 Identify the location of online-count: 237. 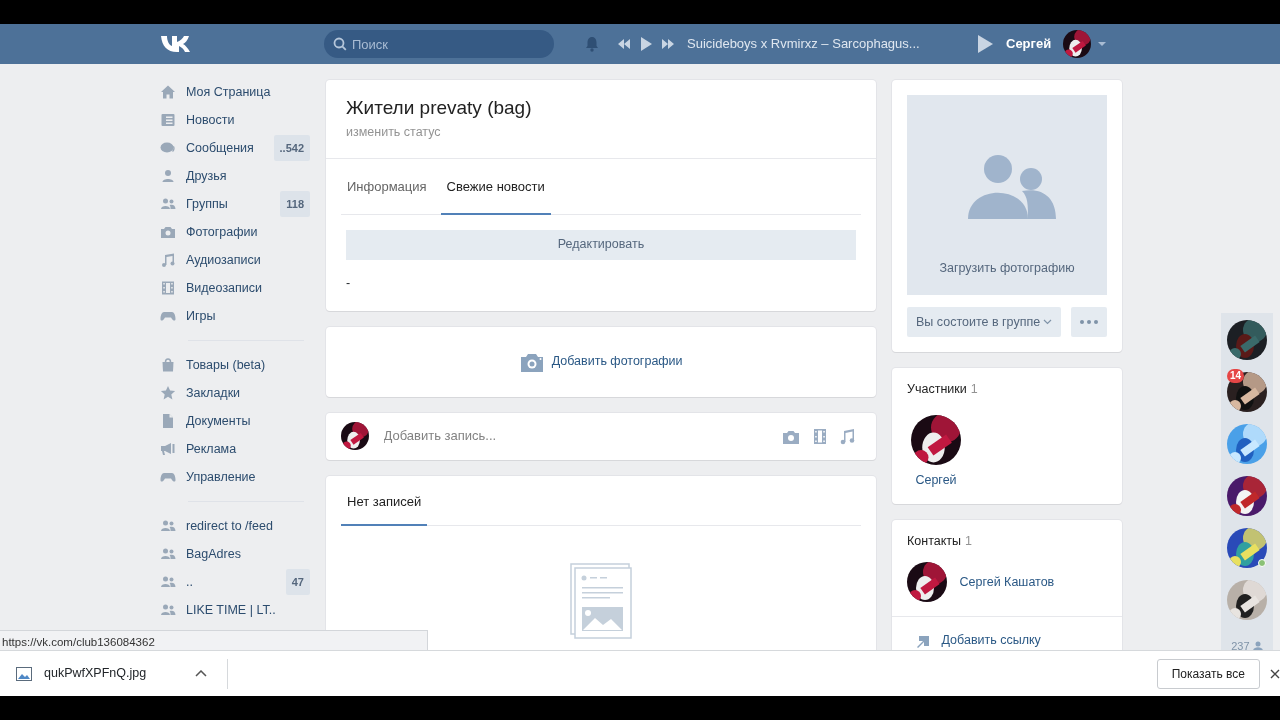
(1240, 644).